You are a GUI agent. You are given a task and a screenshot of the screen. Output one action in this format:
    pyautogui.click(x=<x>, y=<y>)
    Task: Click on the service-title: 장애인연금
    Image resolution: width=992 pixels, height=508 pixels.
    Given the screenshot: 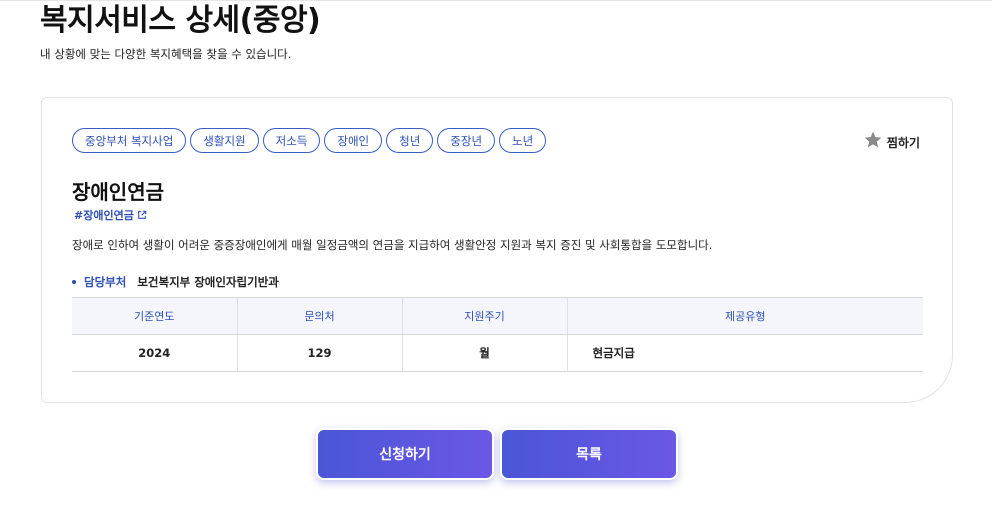 What is the action you would take?
    pyautogui.click(x=118, y=192)
    